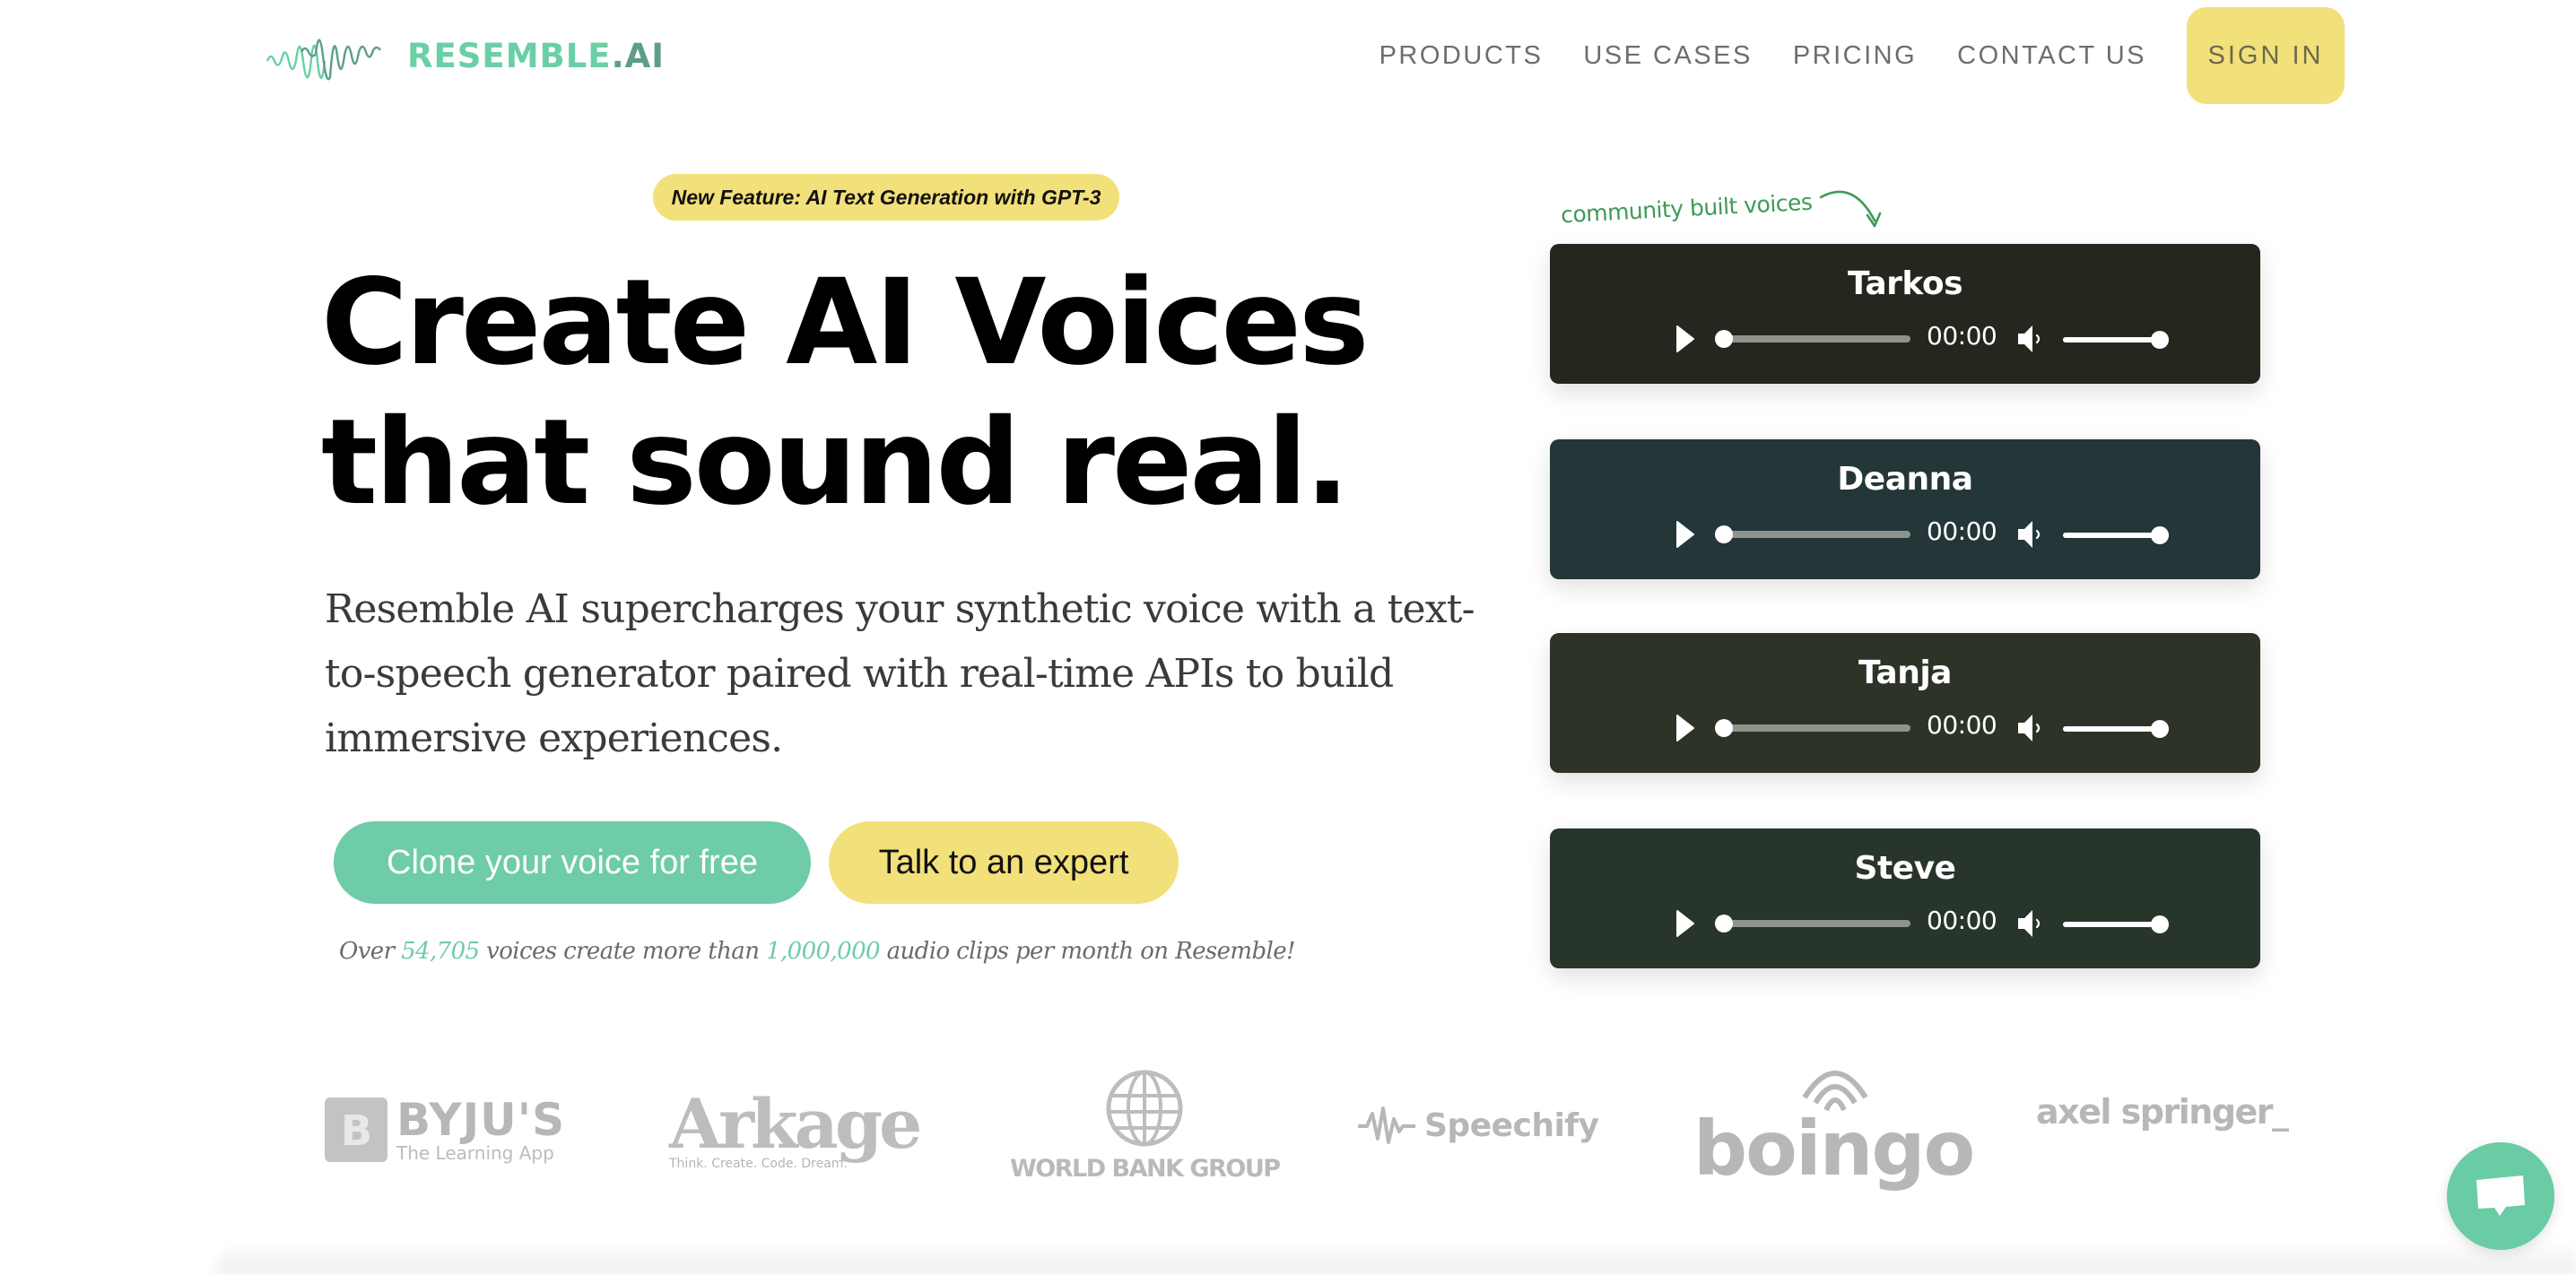  I want to click on voice-name: Steve, so click(1905, 868).